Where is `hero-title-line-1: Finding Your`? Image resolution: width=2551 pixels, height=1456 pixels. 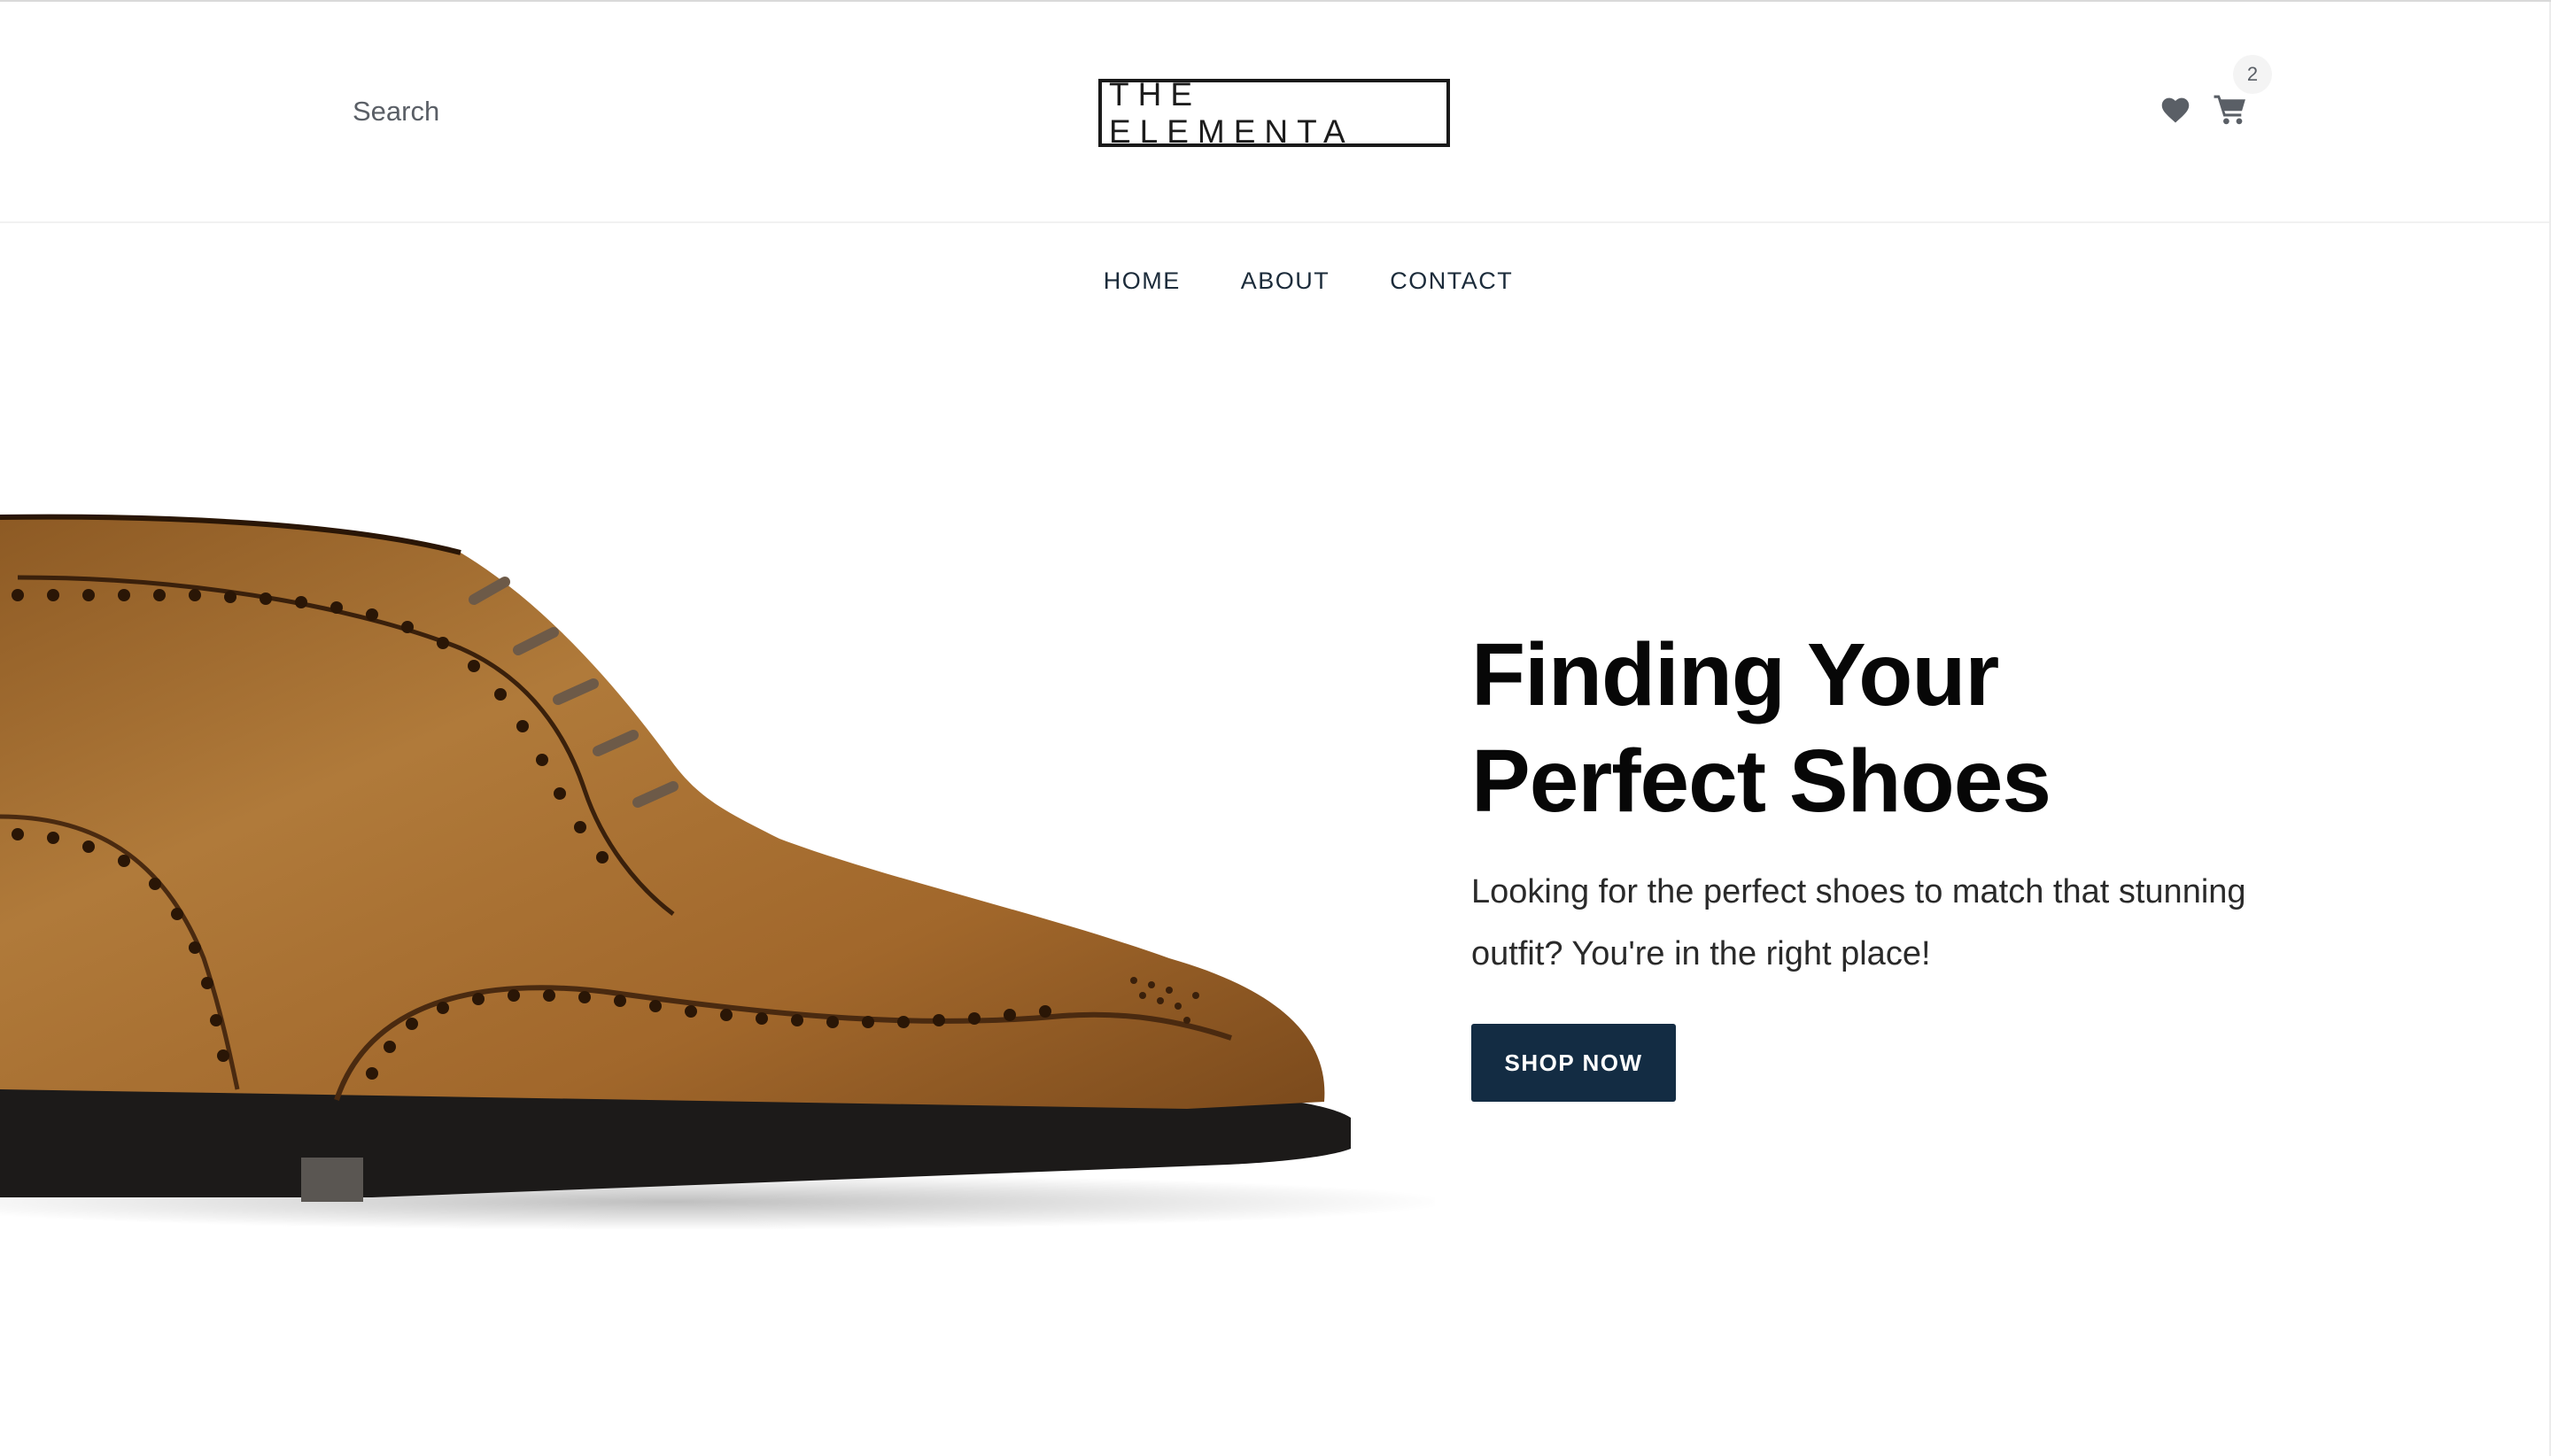
hero-title-line-1: Finding Your is located at coordinates (1735, 674).